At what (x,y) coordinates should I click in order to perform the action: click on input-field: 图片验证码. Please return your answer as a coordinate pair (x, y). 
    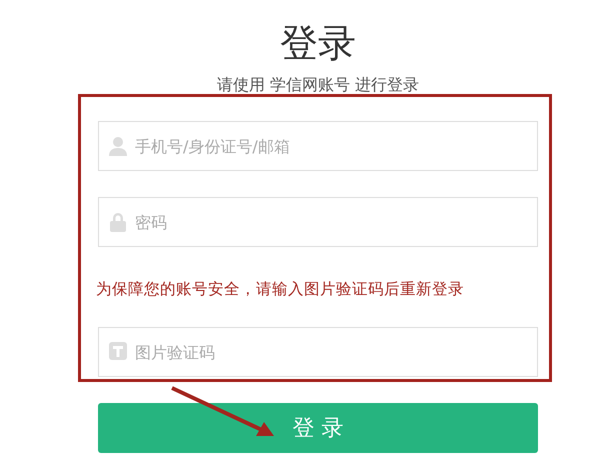
    Looking at the image, I should click on (318, 352).